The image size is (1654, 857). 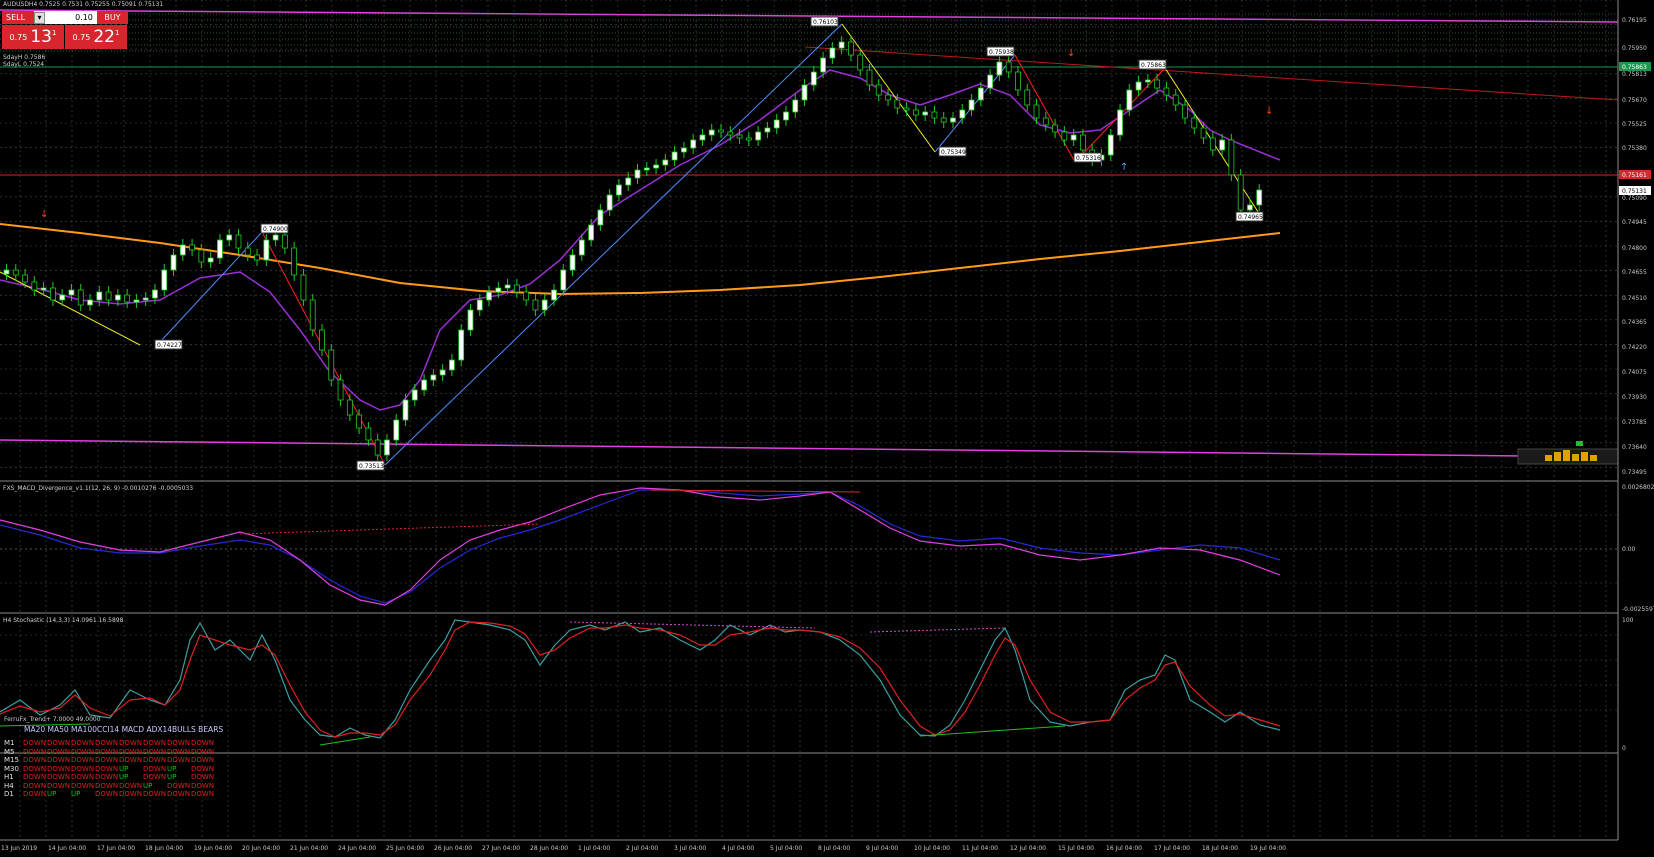 I want to click on sell-button: SELL, so click(x=18, y=17).